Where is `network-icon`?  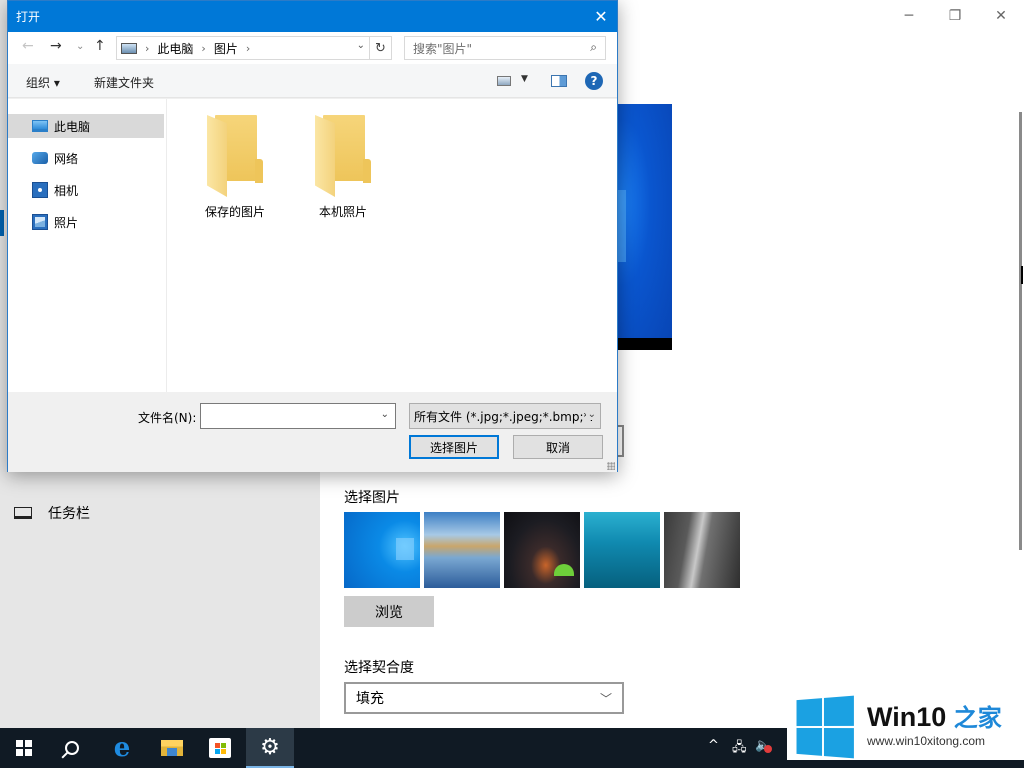 network-icon is located at coordinates (40, 158).